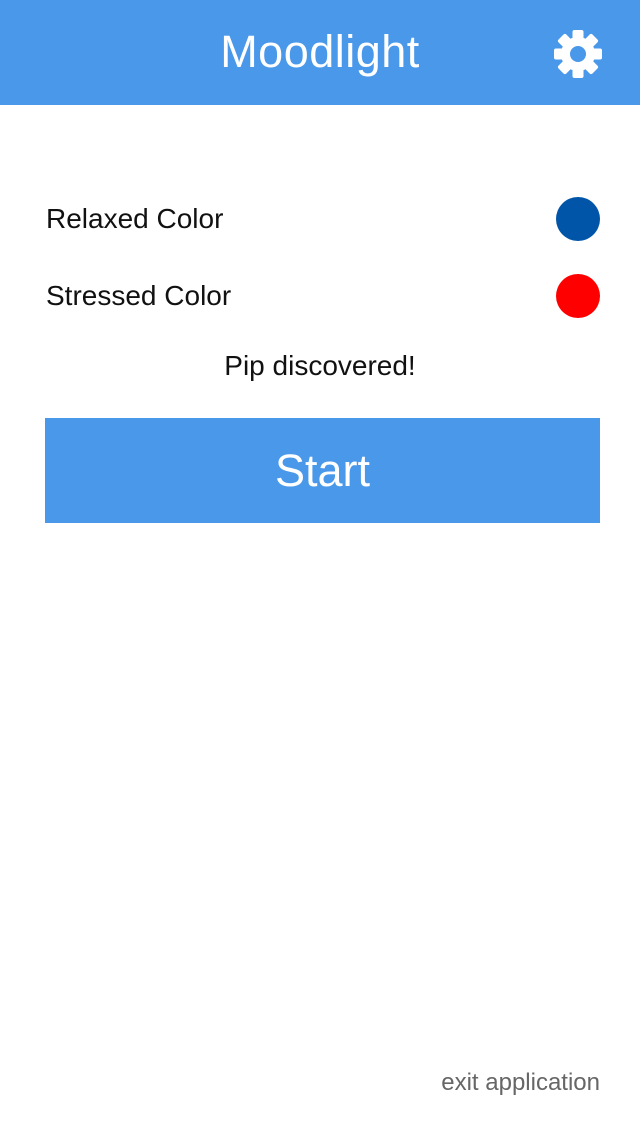  Describe the element at coordinates (578, 296) in the screenshot. I see `stressed-color-swatch` at that location.